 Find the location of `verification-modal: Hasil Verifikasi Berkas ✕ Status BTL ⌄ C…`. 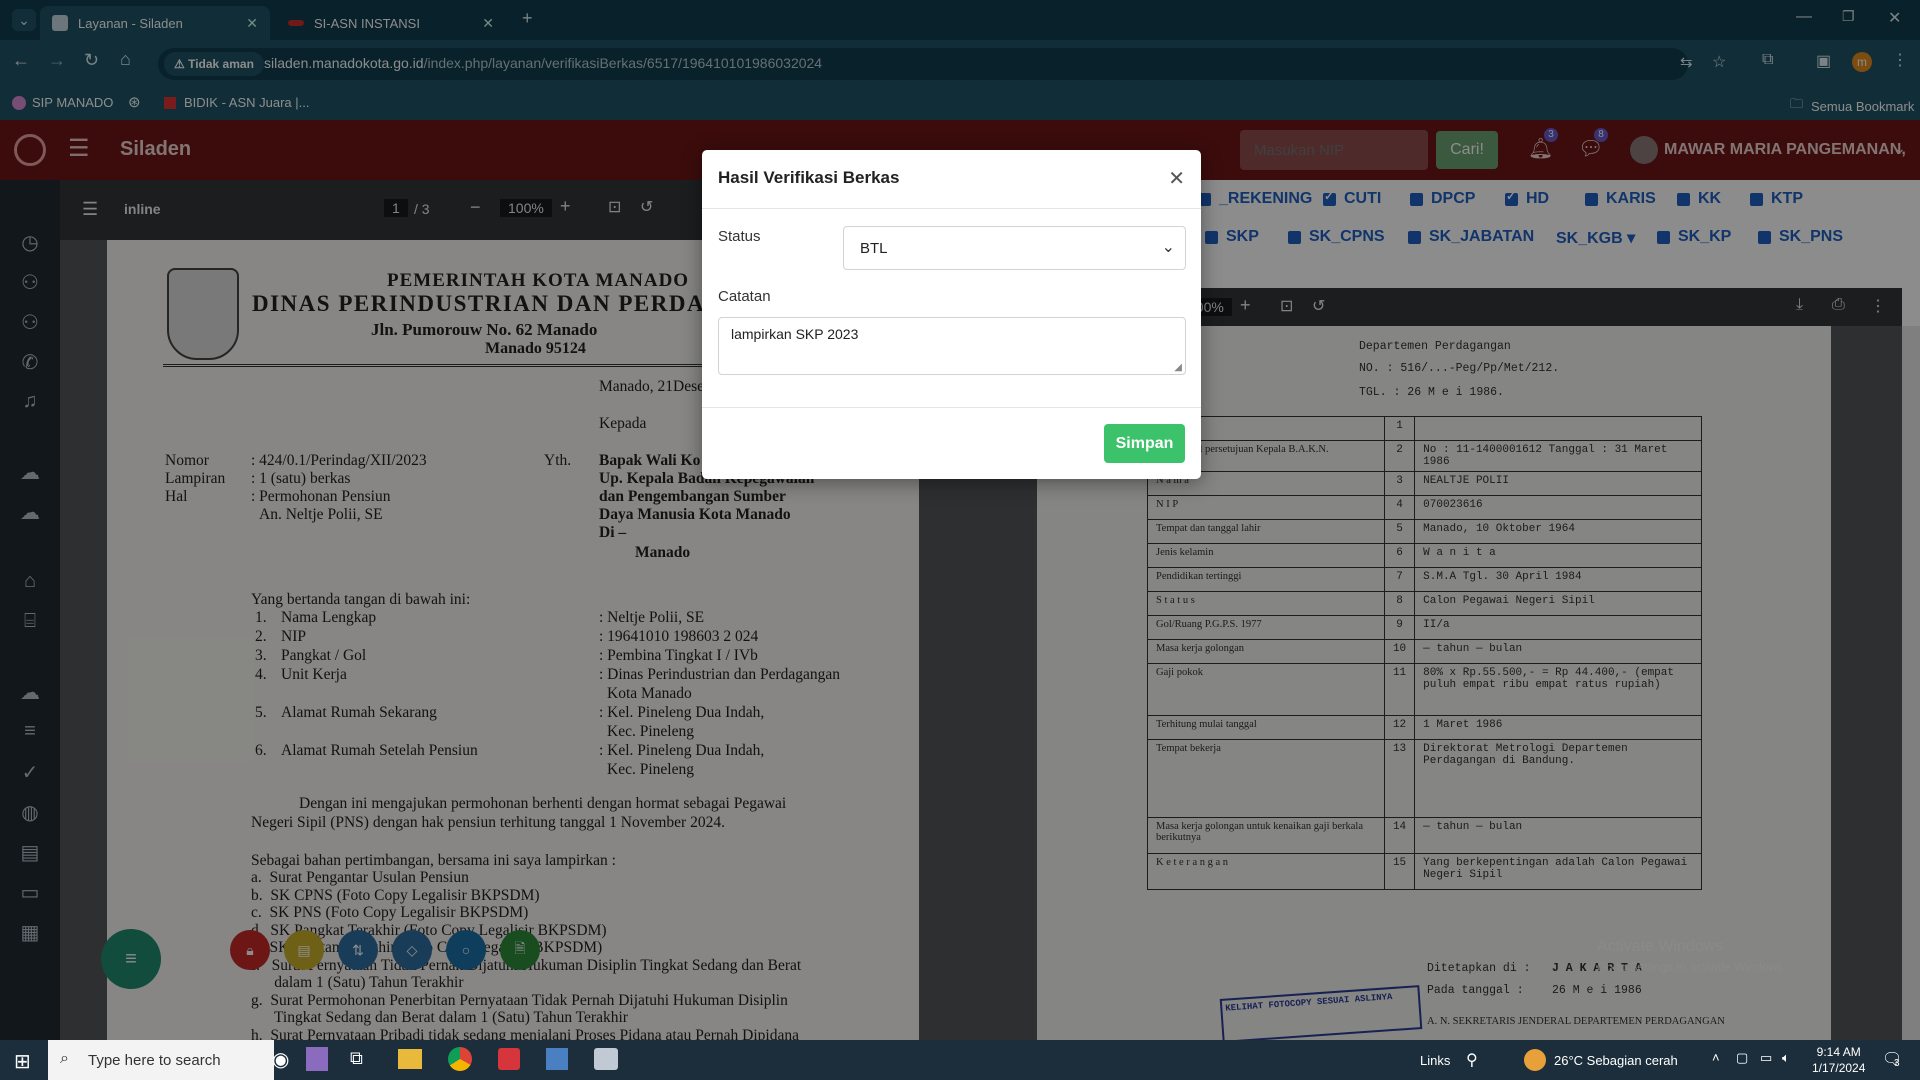

verification-modal: Hasil Verifikasi Berkas ✕ Status BTL ⌄ C… is located at coordinates (951, 314).